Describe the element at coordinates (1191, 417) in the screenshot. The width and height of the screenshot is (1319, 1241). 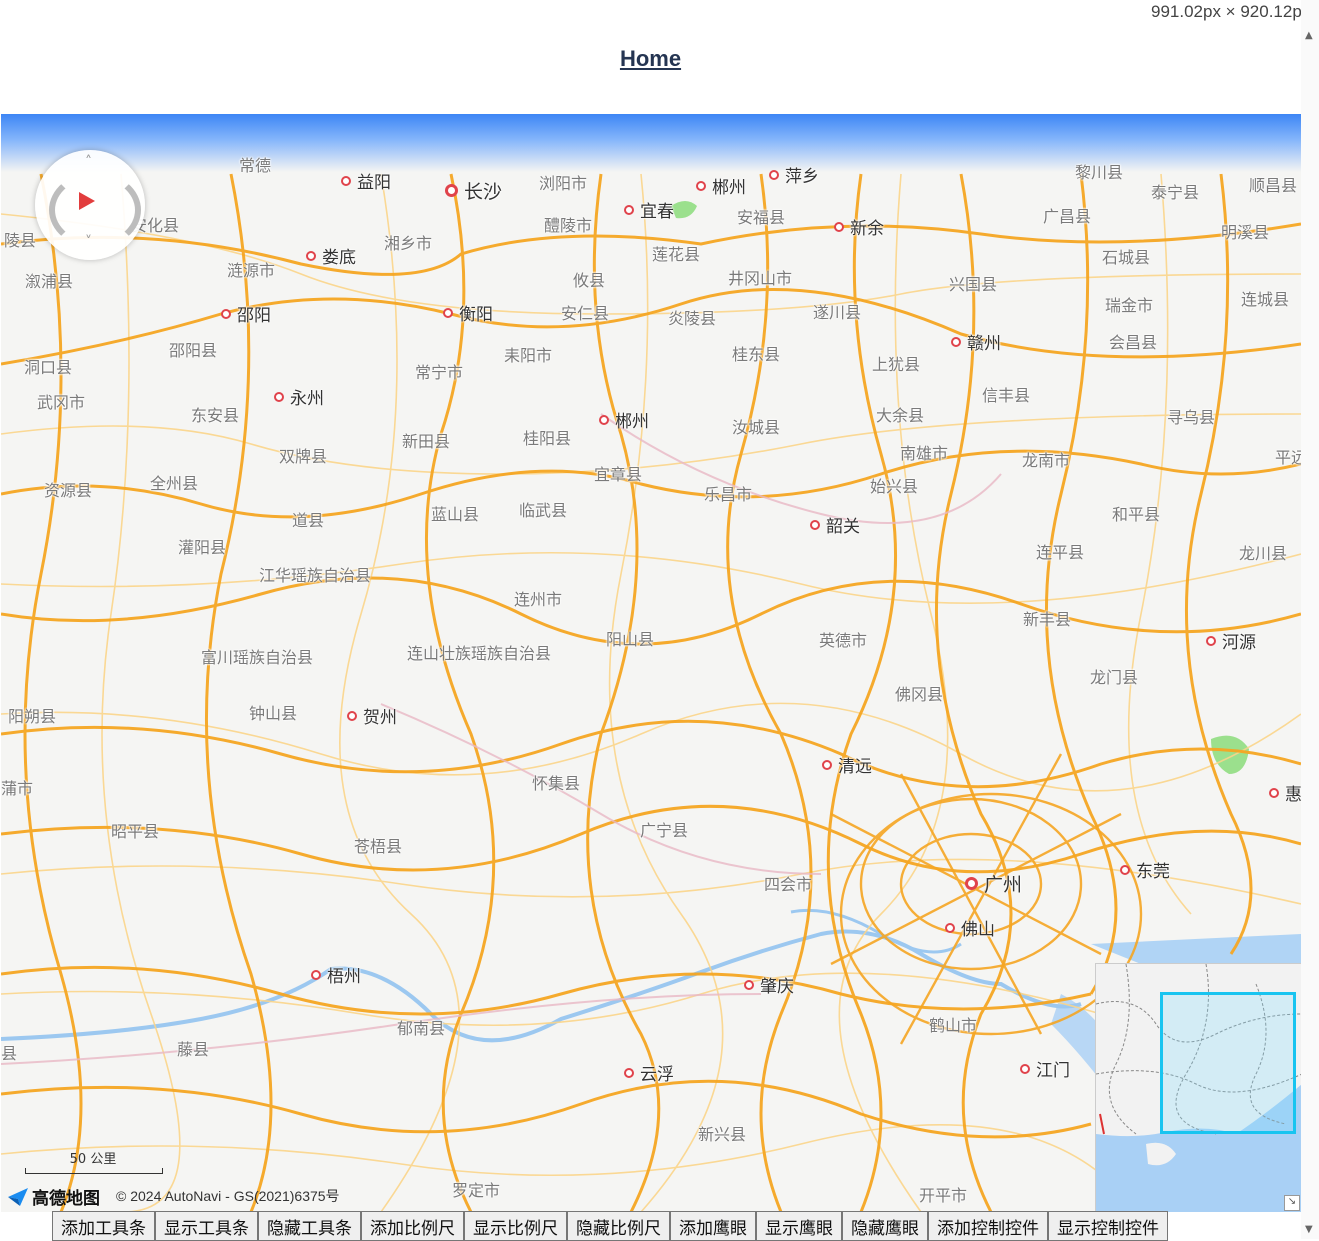
I see `place-label: 寻乌县` at that location.